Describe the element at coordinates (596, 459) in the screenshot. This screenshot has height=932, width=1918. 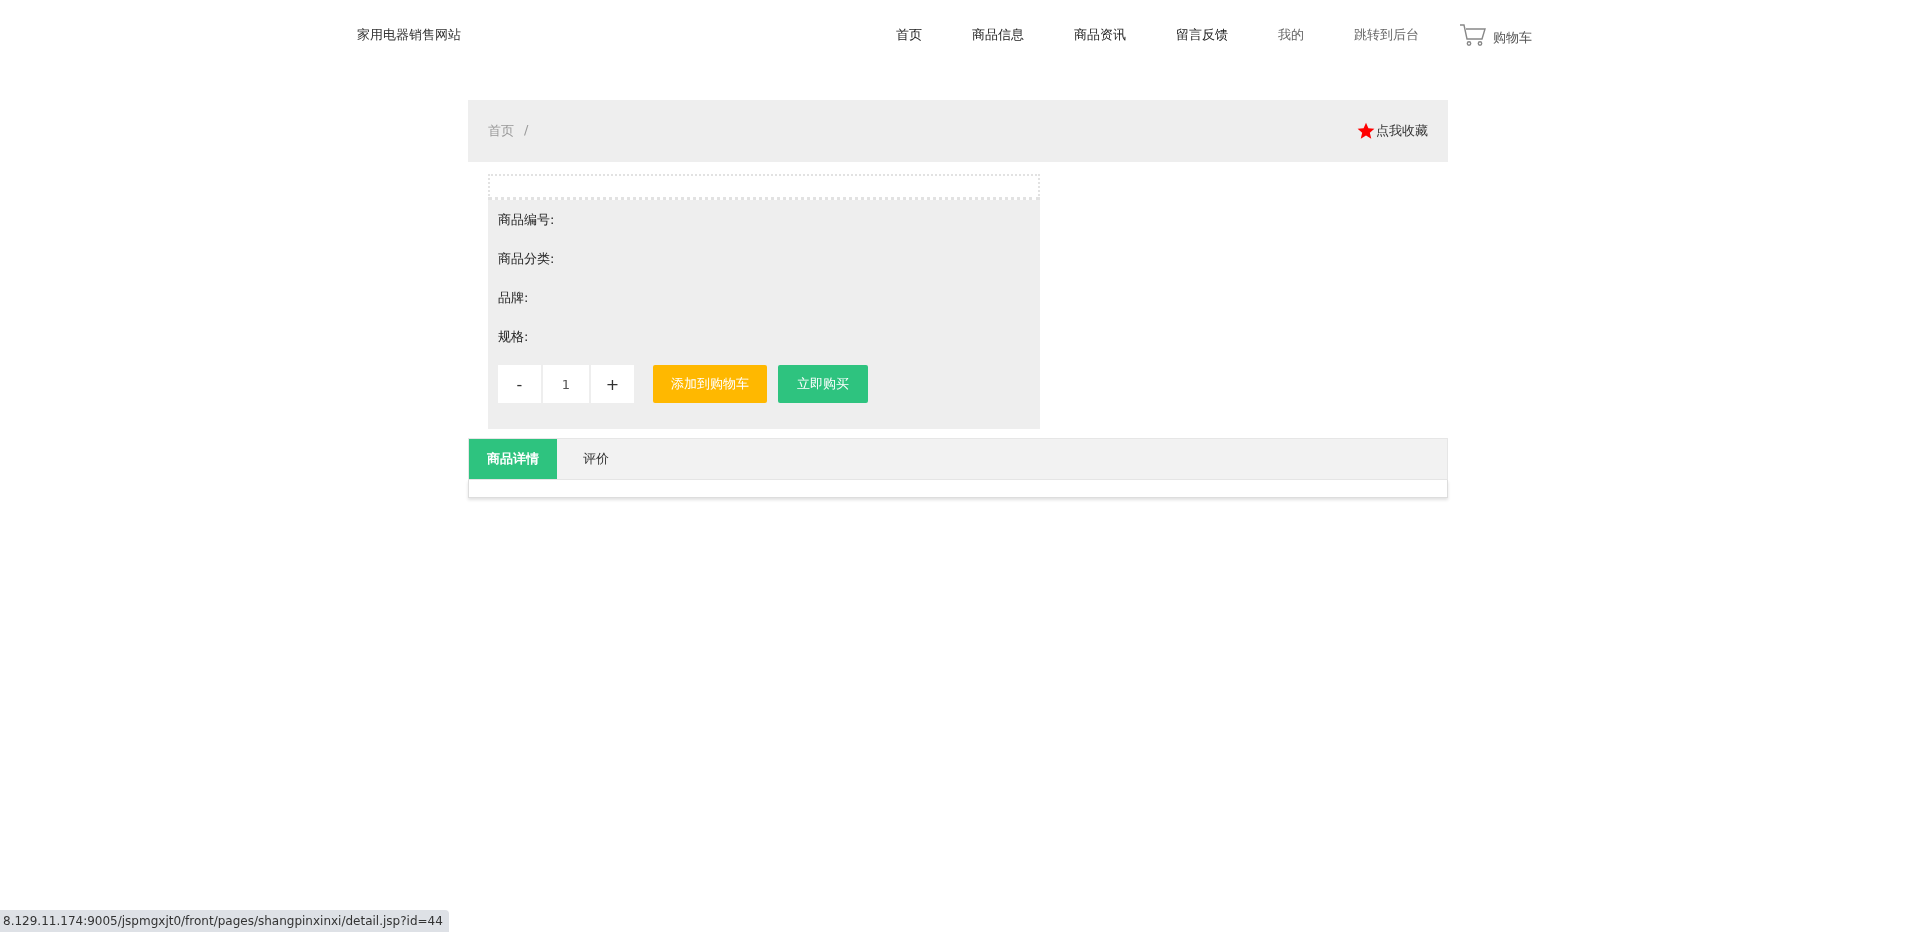
I see `tab: 评价` at that location.